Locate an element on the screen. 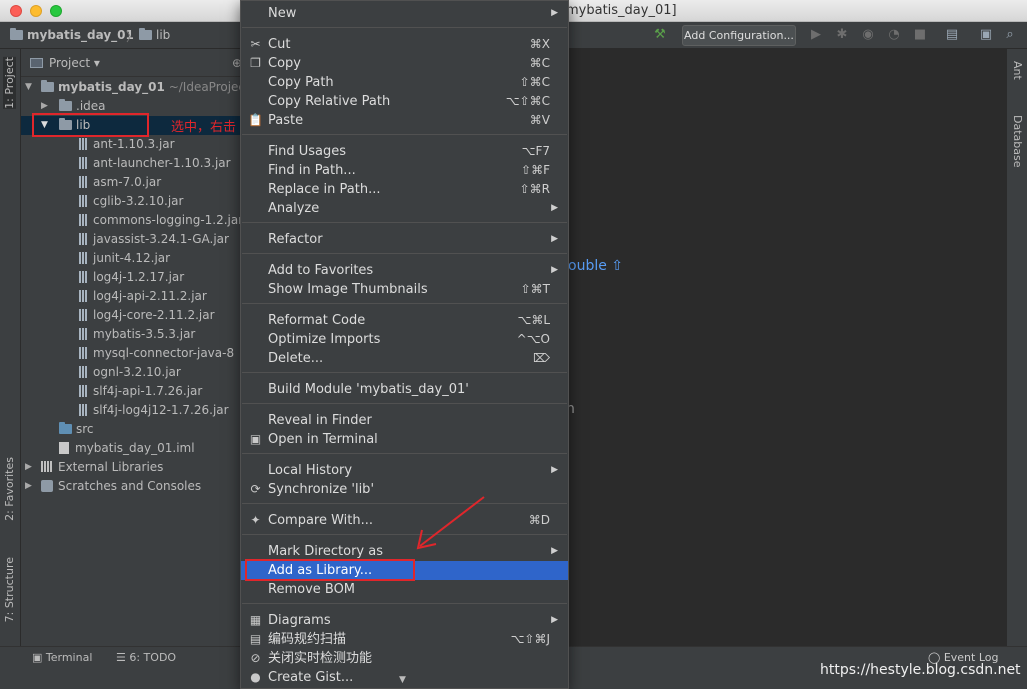 The width and height of the screenshot is (1027, 689). build-hammer-icon: ⚒ is located at coordinates (660, 35).